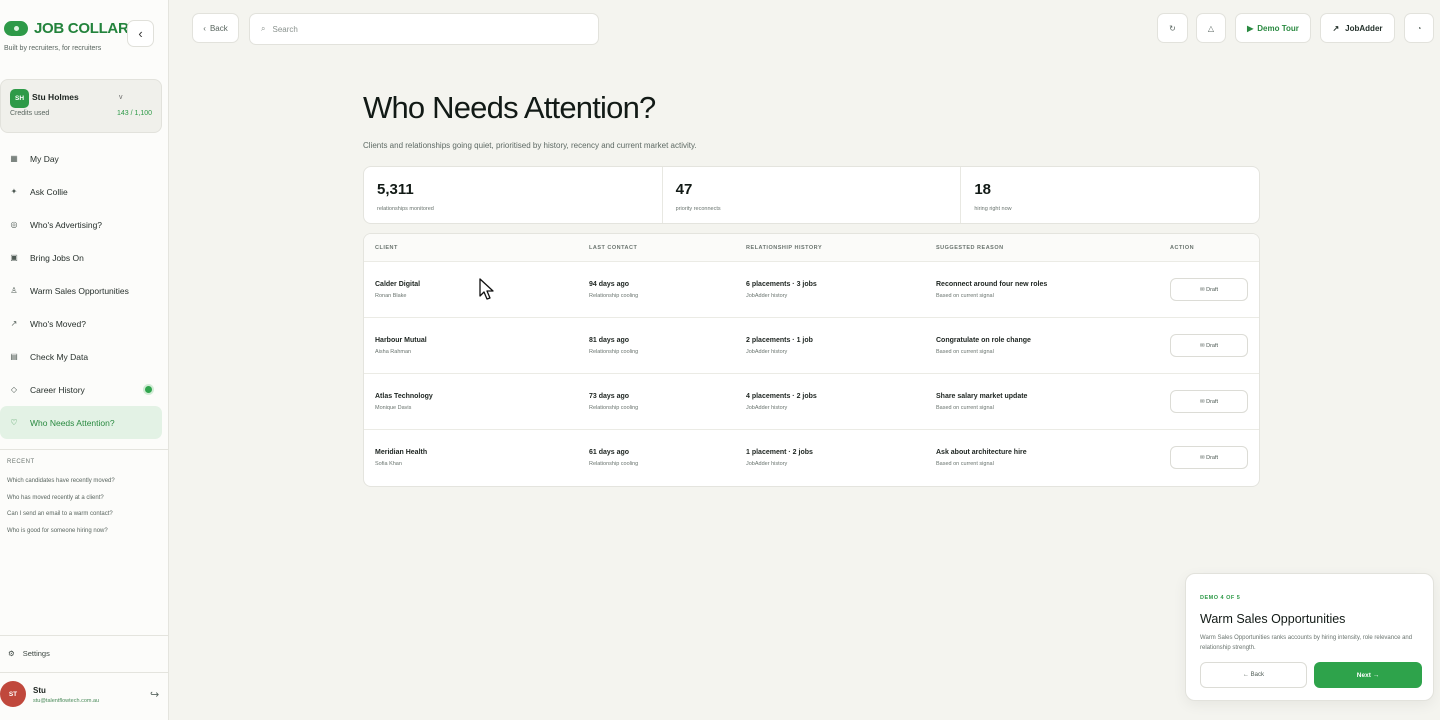  Describe the element at coordinates (154, 694) in the screenshot. I see `logout-icon: ↪` at that location.